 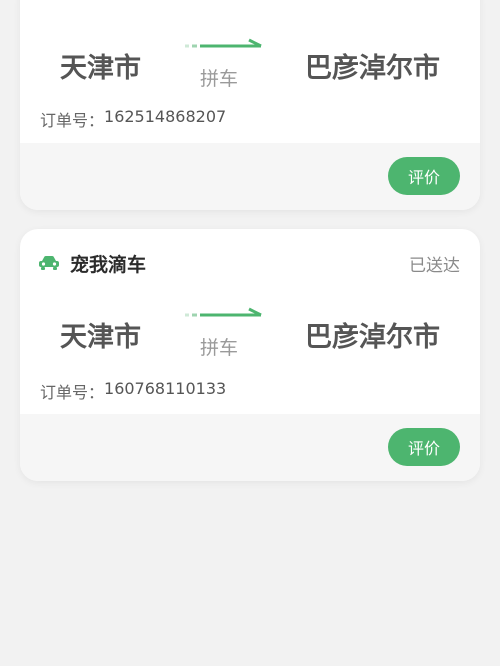 I want to click on car-icon, so click(x=49, y=263).